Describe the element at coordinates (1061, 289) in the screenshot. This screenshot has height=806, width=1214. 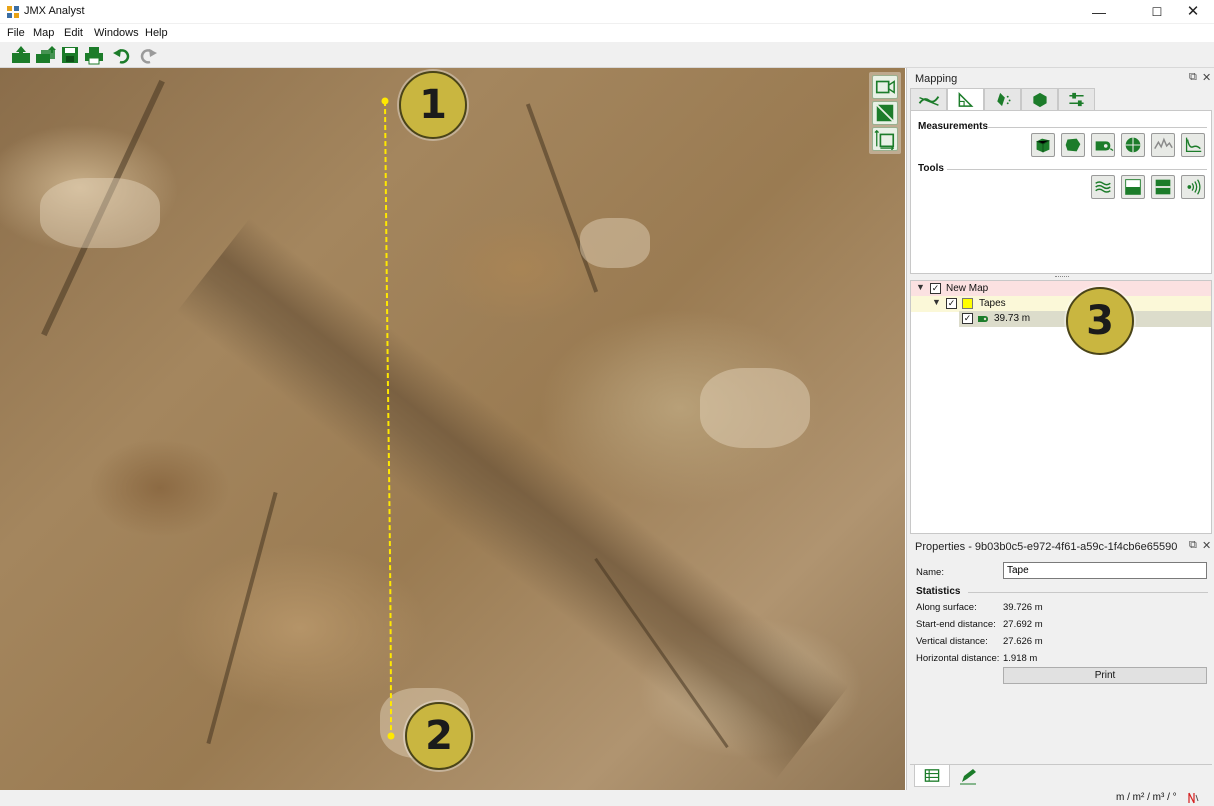
I see `tree-row-map: ▼ ✓ New Map` at that location.